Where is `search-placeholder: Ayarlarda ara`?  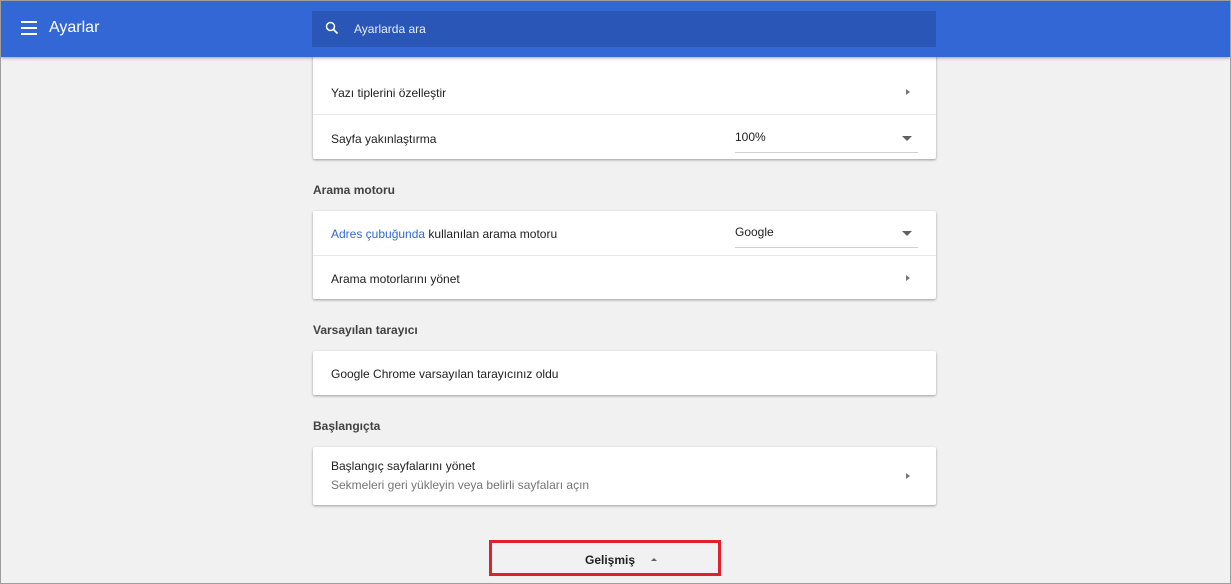
search-placeholder: Ayarlarda ara is located at coordinates (390, 29).